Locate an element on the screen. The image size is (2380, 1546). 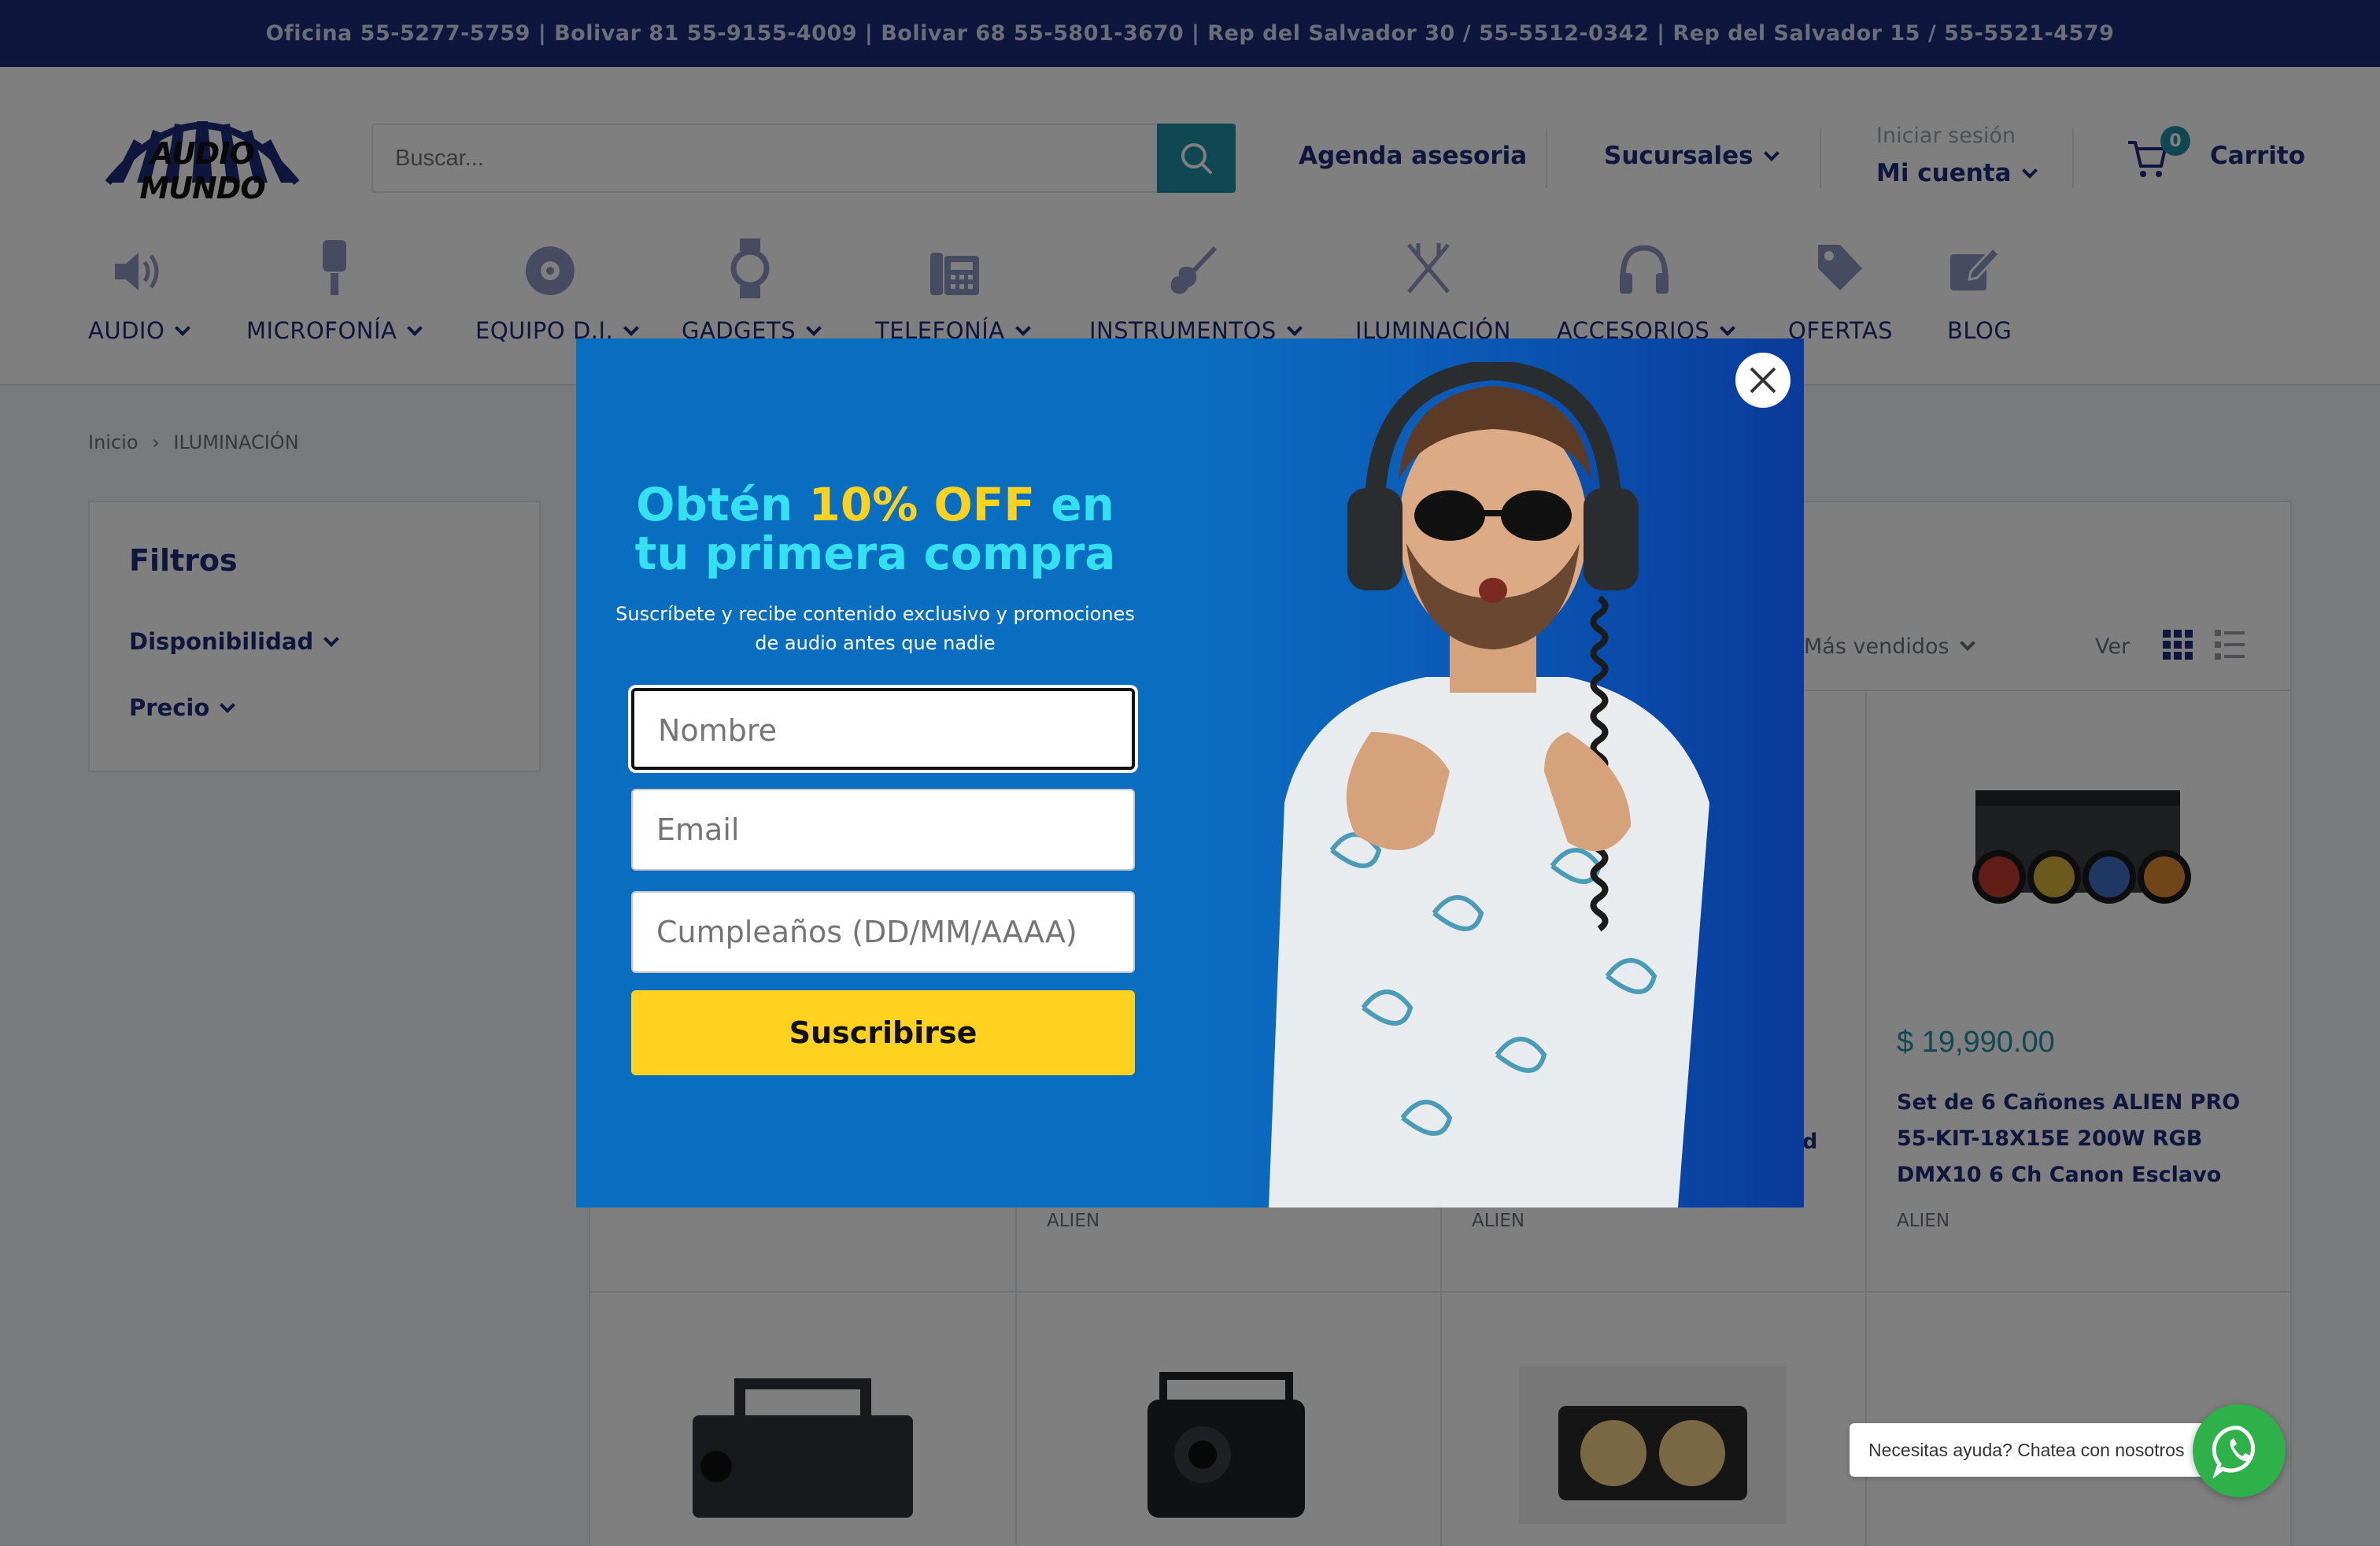
whatsapp-button is located at coordinates (2239, 1450).